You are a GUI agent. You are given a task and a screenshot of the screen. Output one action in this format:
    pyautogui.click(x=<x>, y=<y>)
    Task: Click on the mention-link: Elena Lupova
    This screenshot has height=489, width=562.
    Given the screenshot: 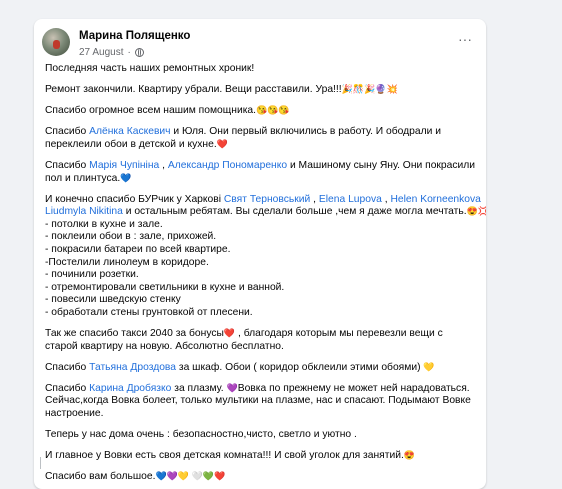 What is the action you would take?
    pyautogui.click(x=350, y=199)
    